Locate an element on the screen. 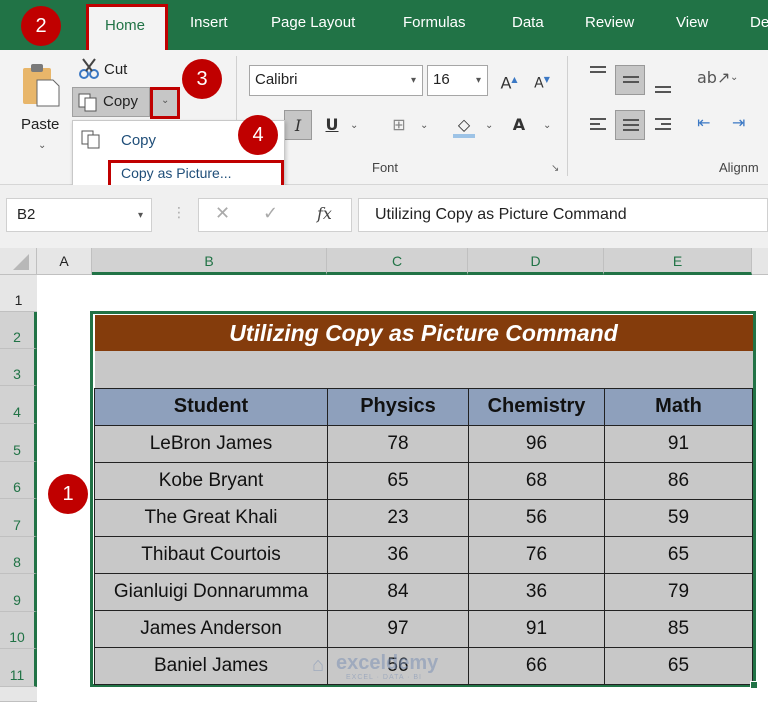 This screenshot has width=768, height=702. orientation-icon: ab↗ is located at coordinates (713, 77).